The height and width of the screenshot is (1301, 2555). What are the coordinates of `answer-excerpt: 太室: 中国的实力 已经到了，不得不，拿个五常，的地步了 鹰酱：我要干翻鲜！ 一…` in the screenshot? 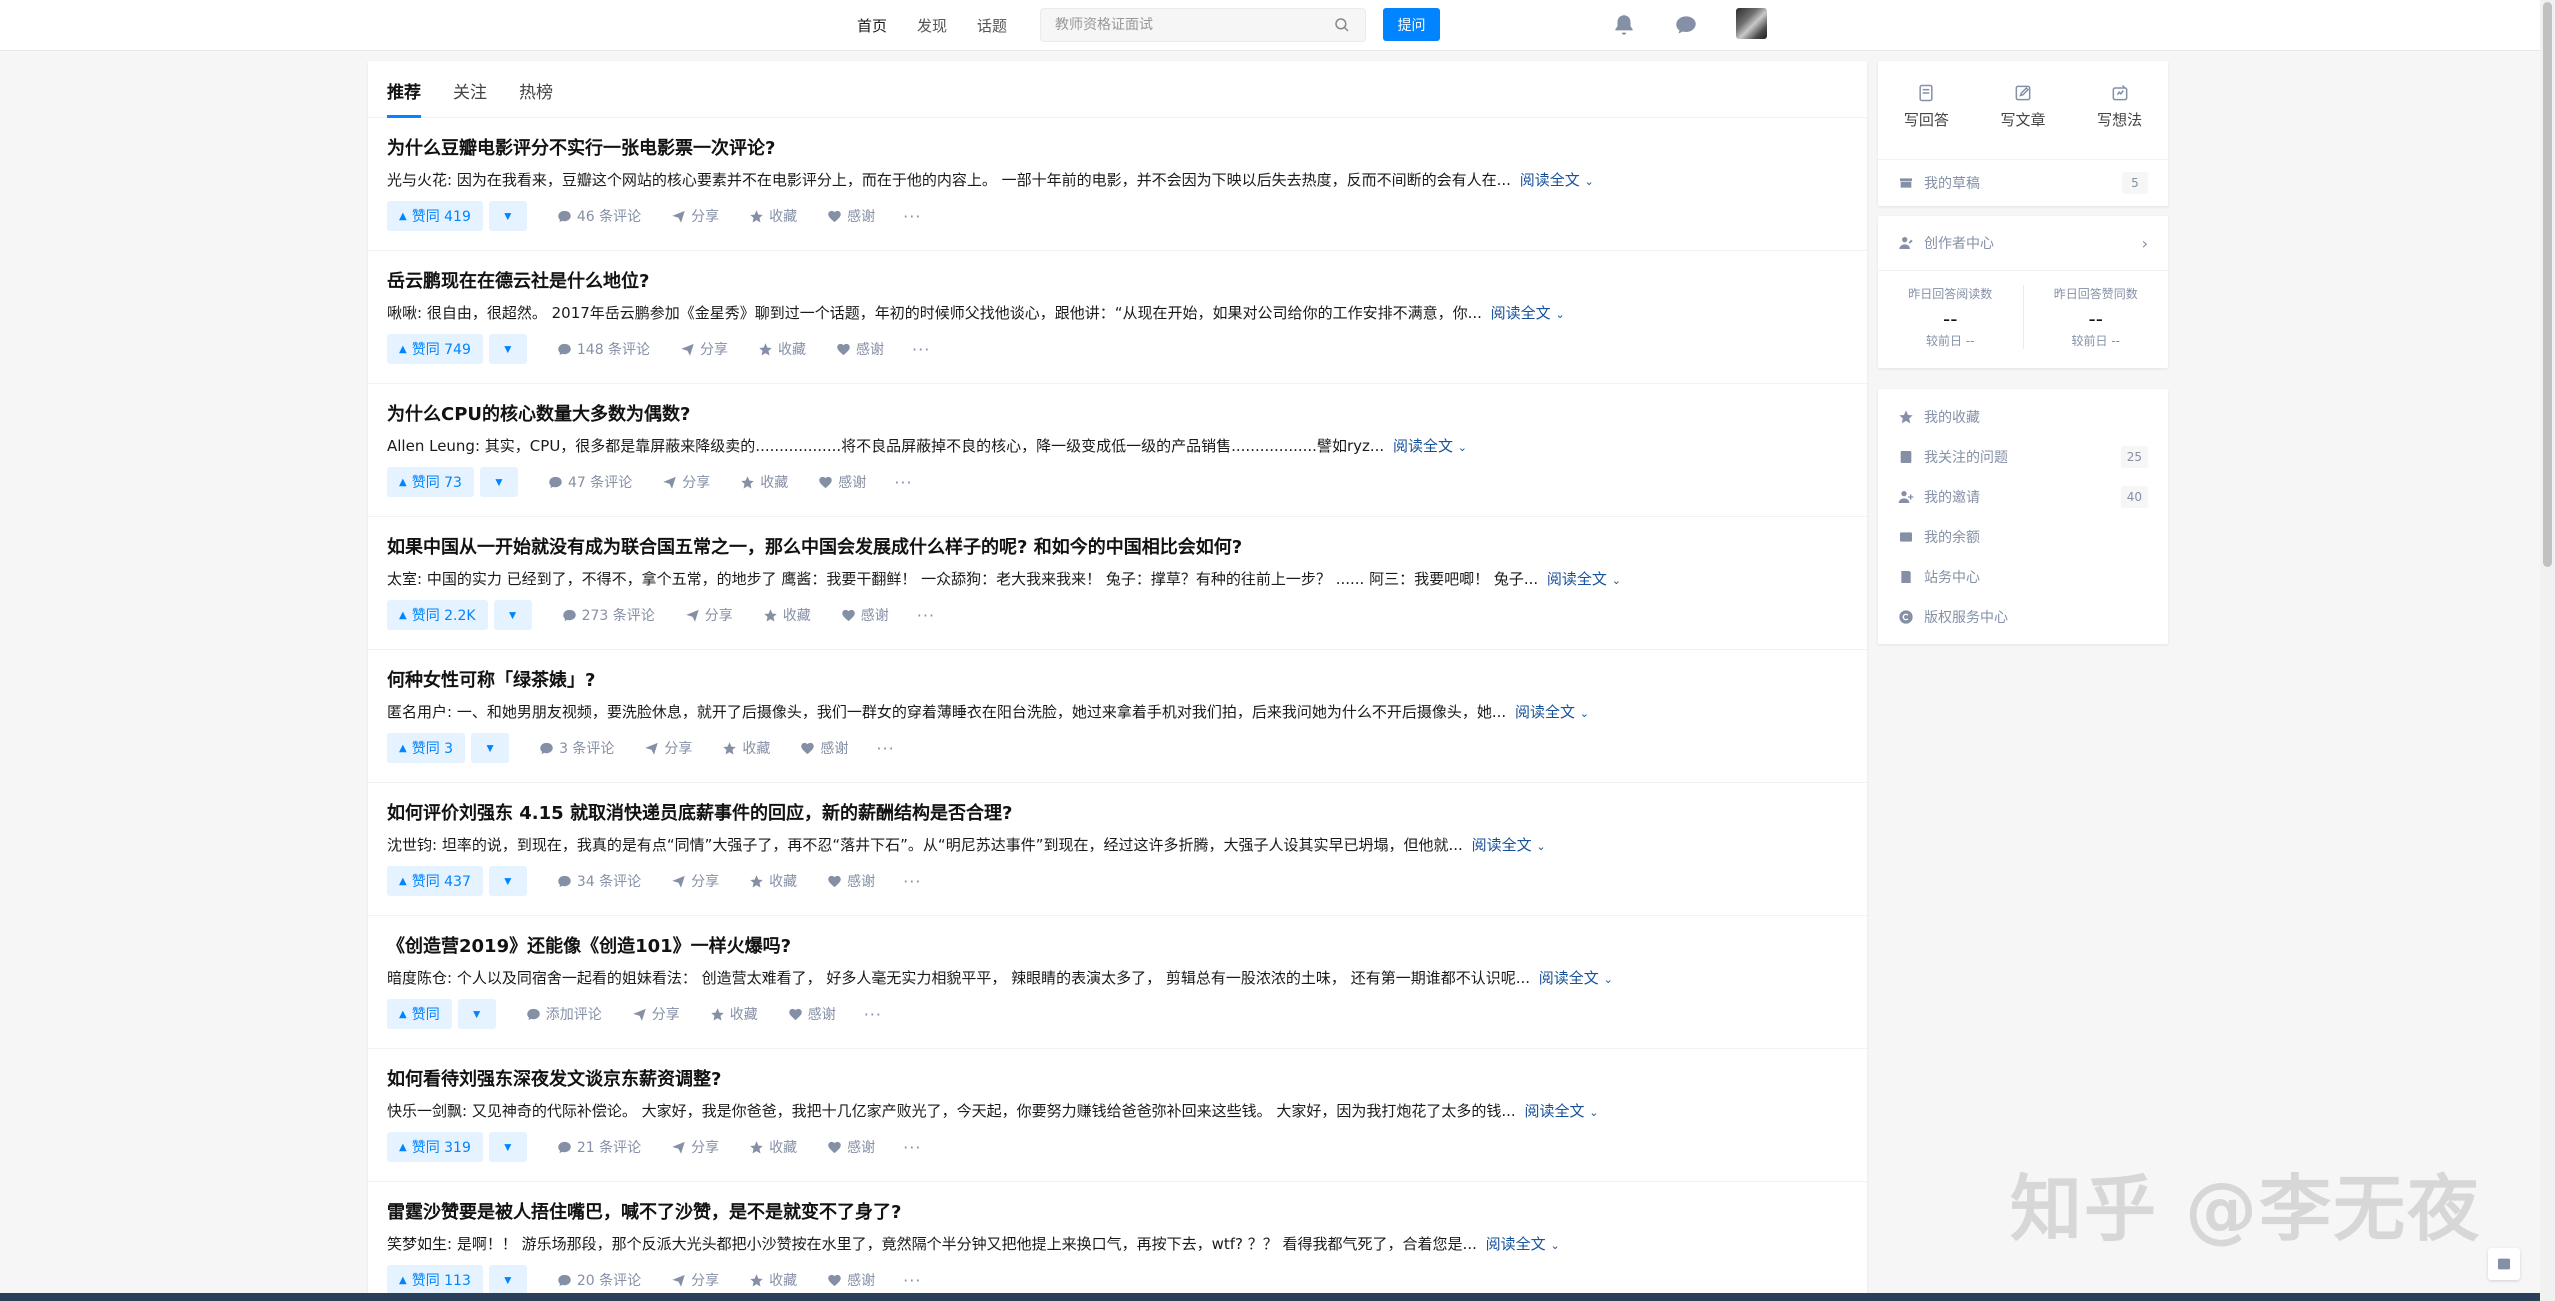 It's located at (1117, 580).